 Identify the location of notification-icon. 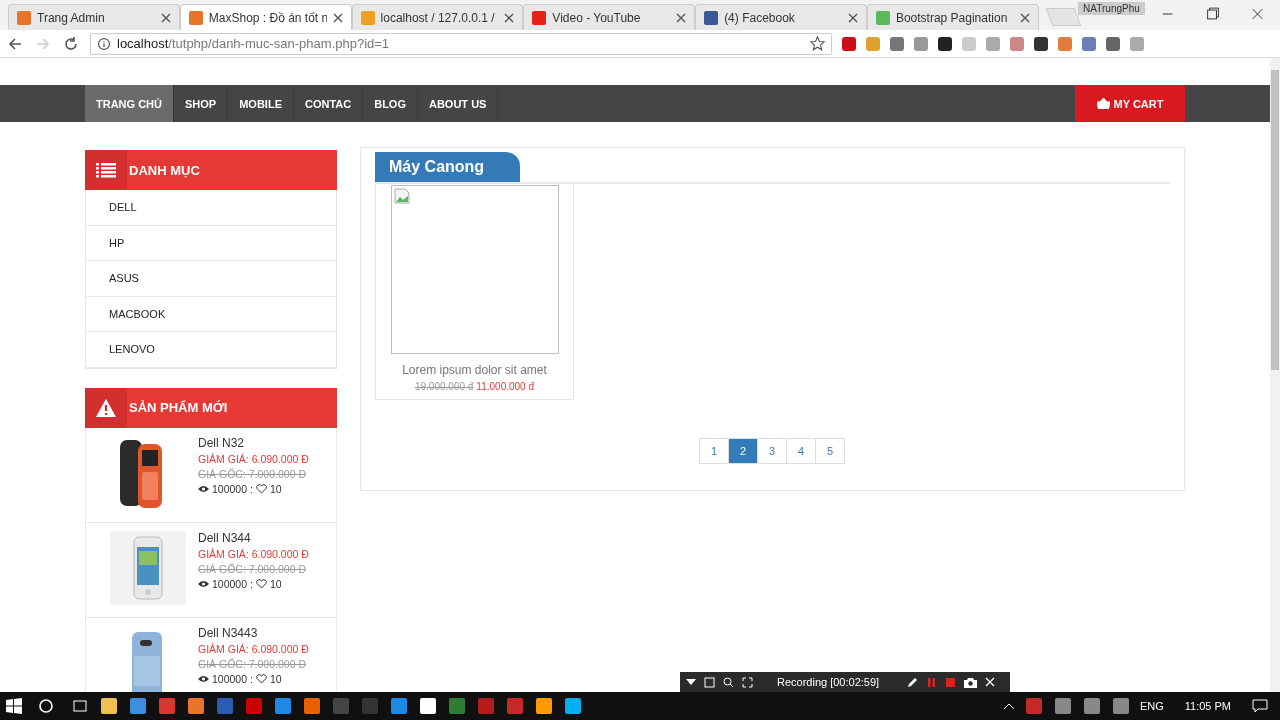
(1260, 706).